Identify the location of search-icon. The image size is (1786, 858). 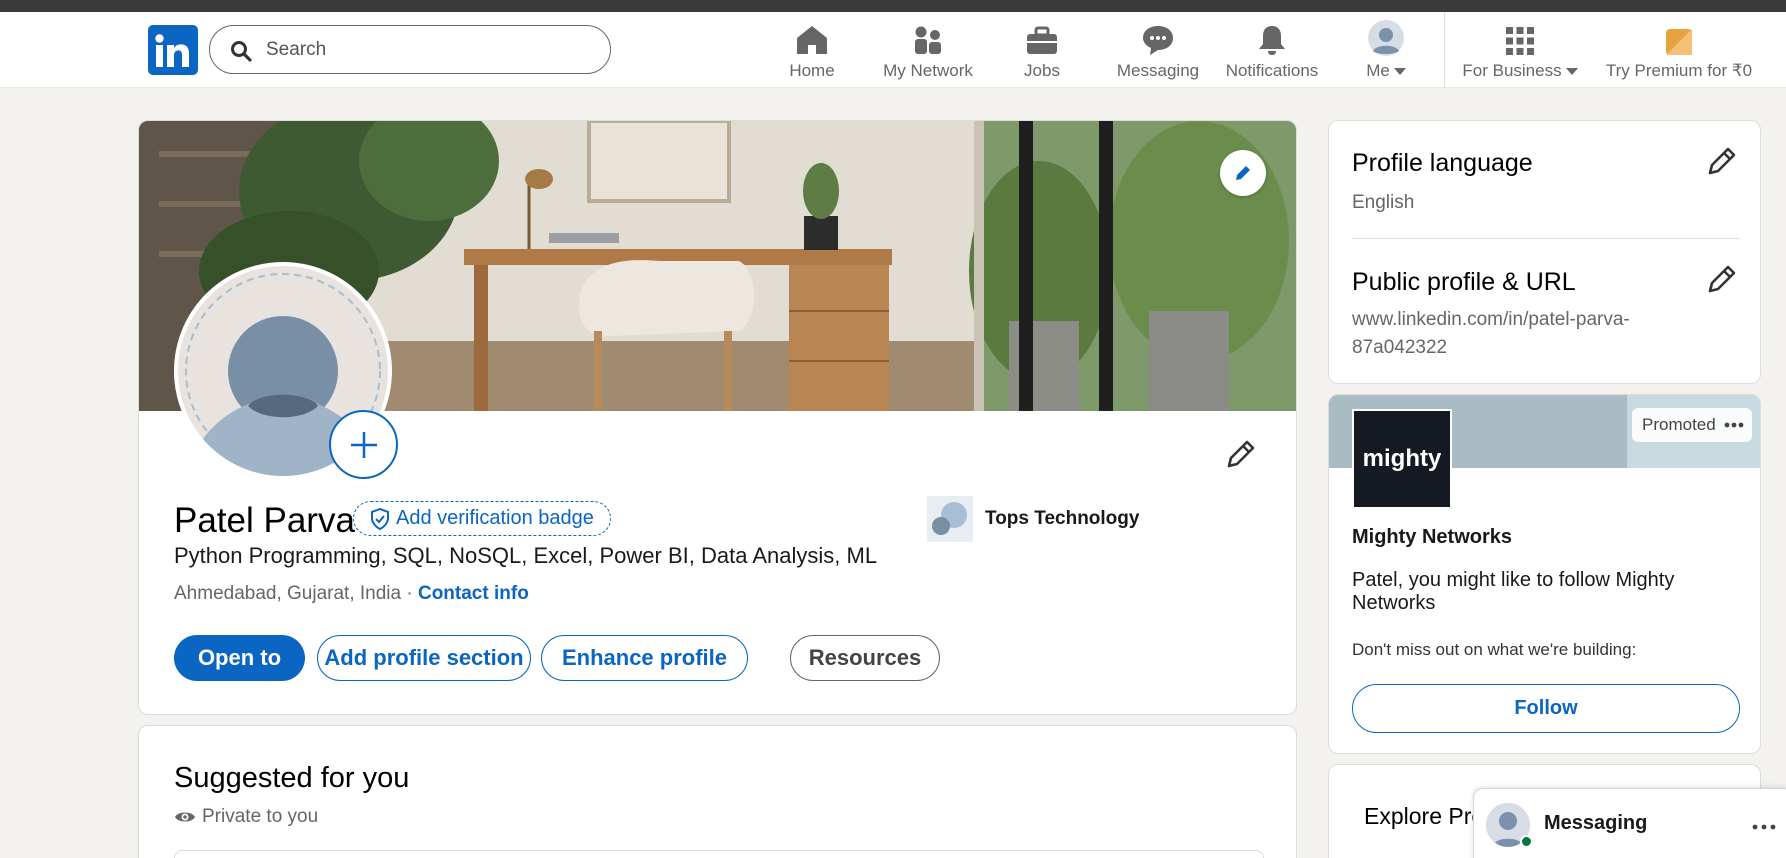
(241, 51).